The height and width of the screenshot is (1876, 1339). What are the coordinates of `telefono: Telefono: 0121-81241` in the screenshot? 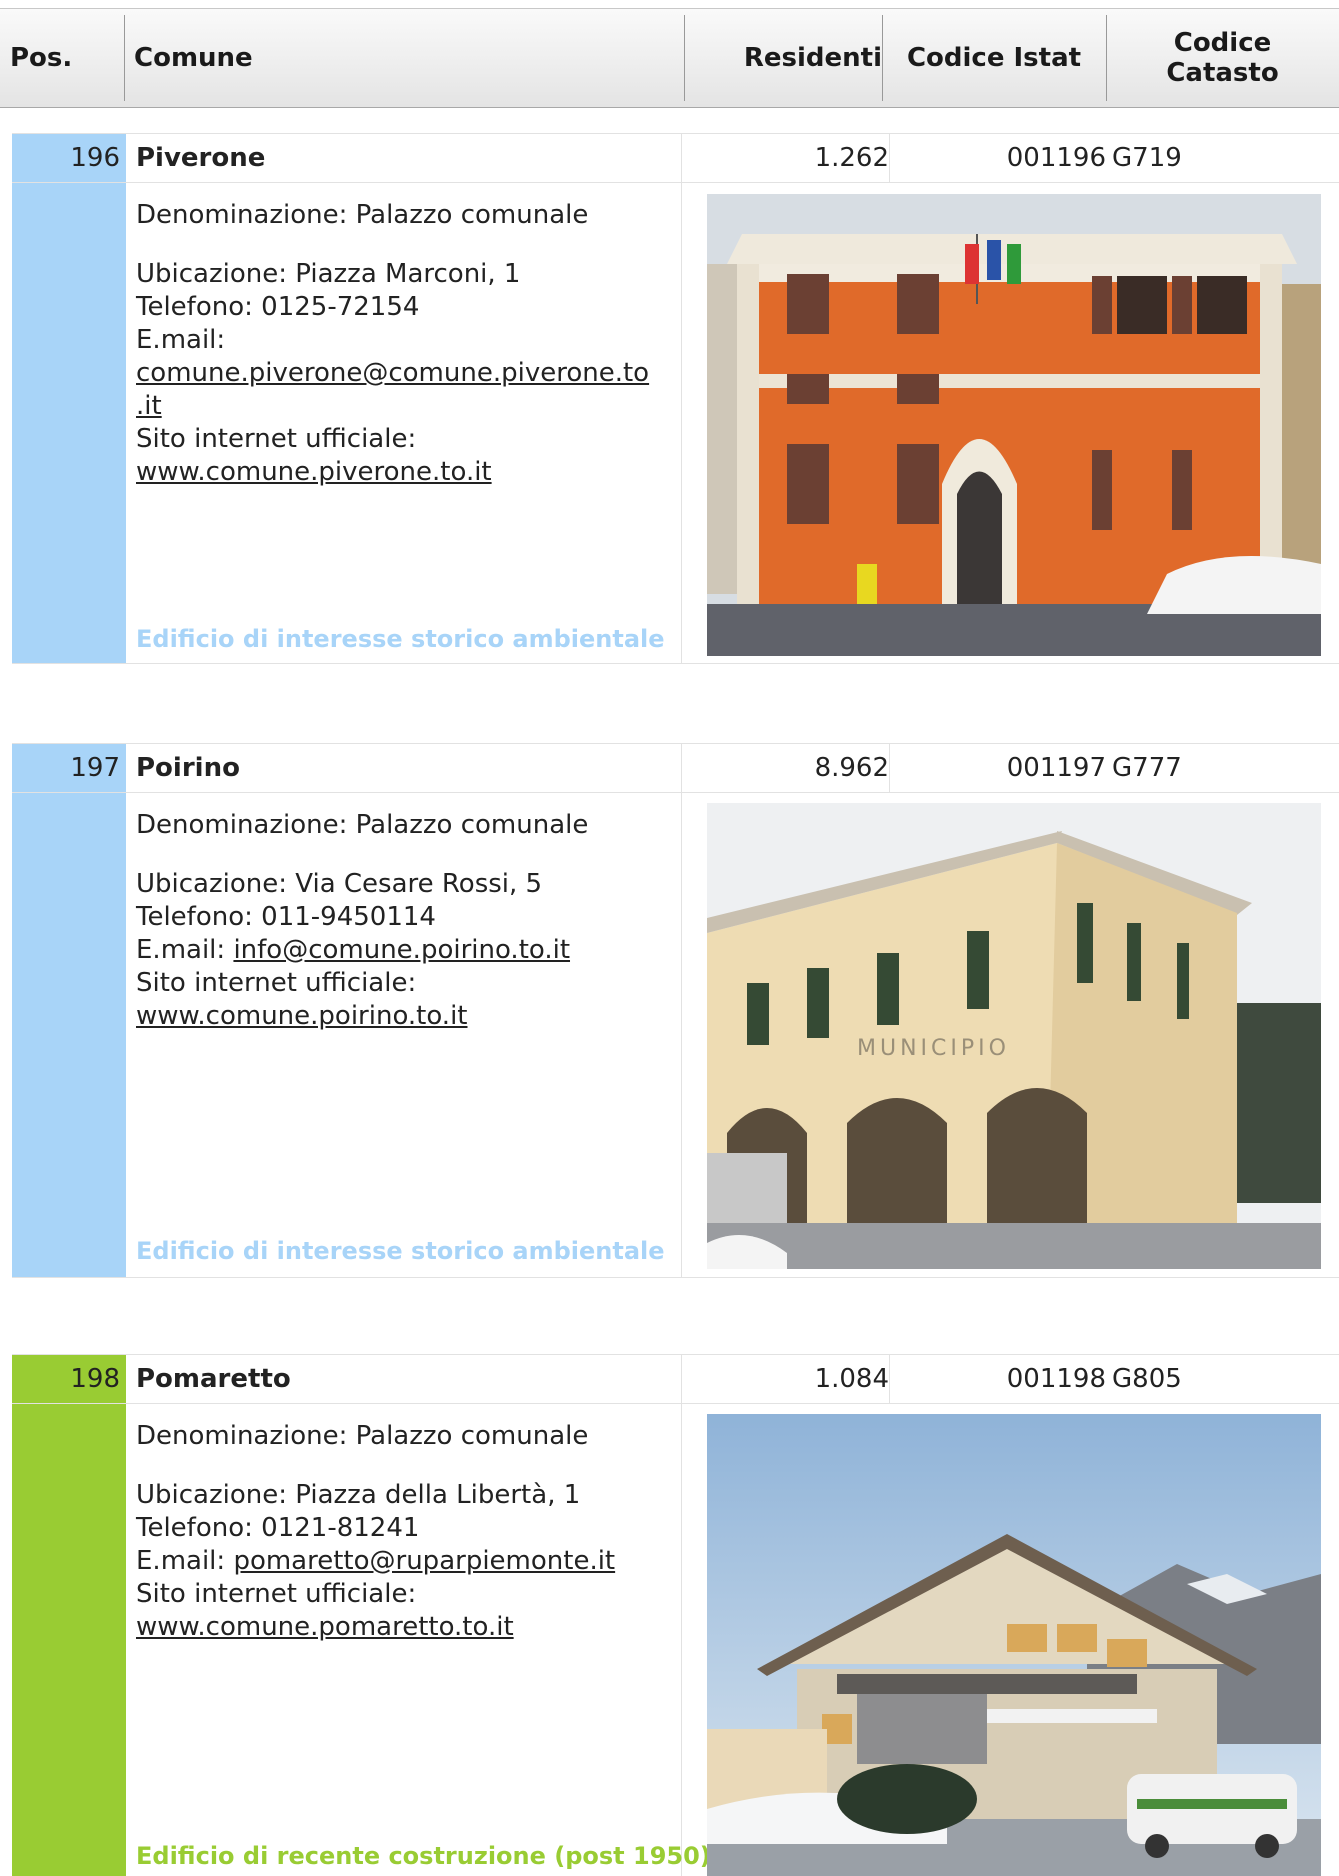 It's located at (278, 1528).